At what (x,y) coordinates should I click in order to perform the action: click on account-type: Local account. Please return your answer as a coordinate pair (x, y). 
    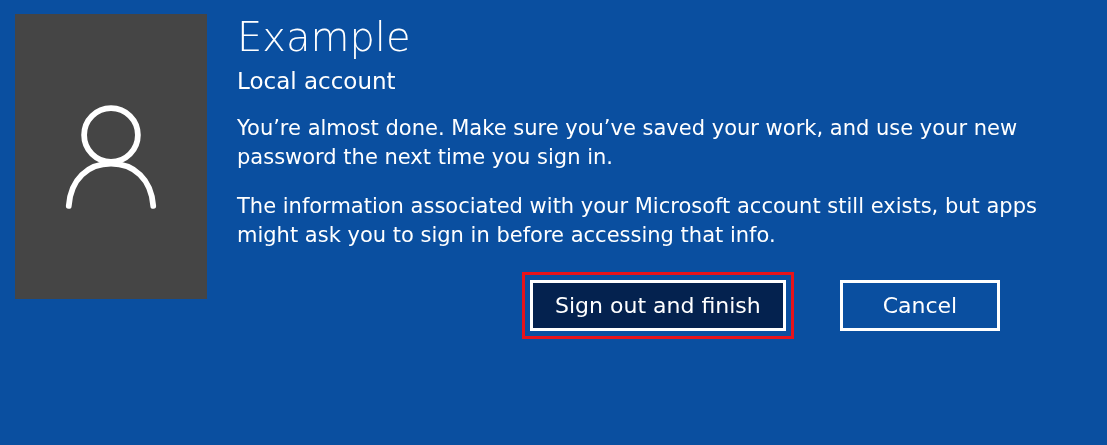
    Looking at the image, I should click on (317, 81).